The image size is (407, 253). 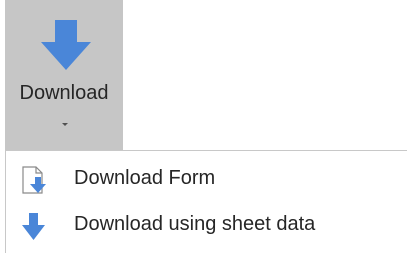 I want to click on menu-item-label: Download Form, so click(x=145, y=178).